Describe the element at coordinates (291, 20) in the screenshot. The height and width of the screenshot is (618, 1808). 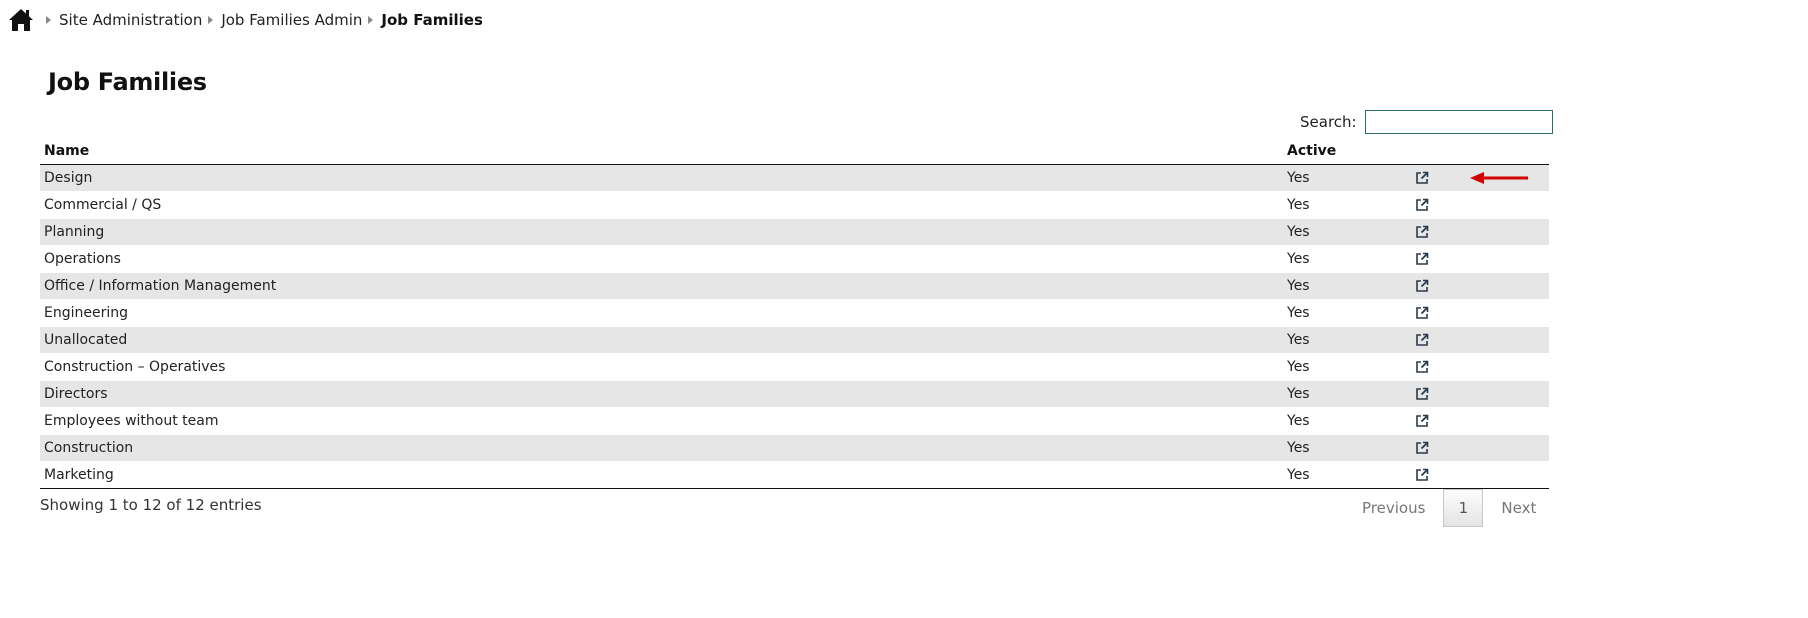
I see `breadcrumb-job-families-admin: Job Families Admin` at that location.